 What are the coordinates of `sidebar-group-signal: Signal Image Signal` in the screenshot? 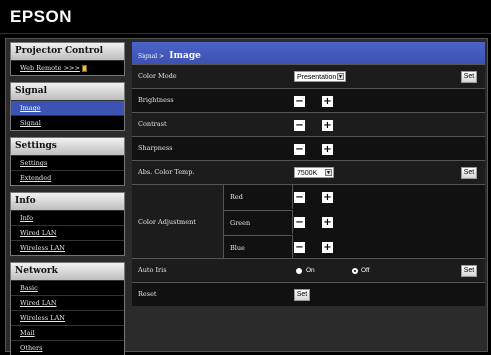 It's located at (67, 106).